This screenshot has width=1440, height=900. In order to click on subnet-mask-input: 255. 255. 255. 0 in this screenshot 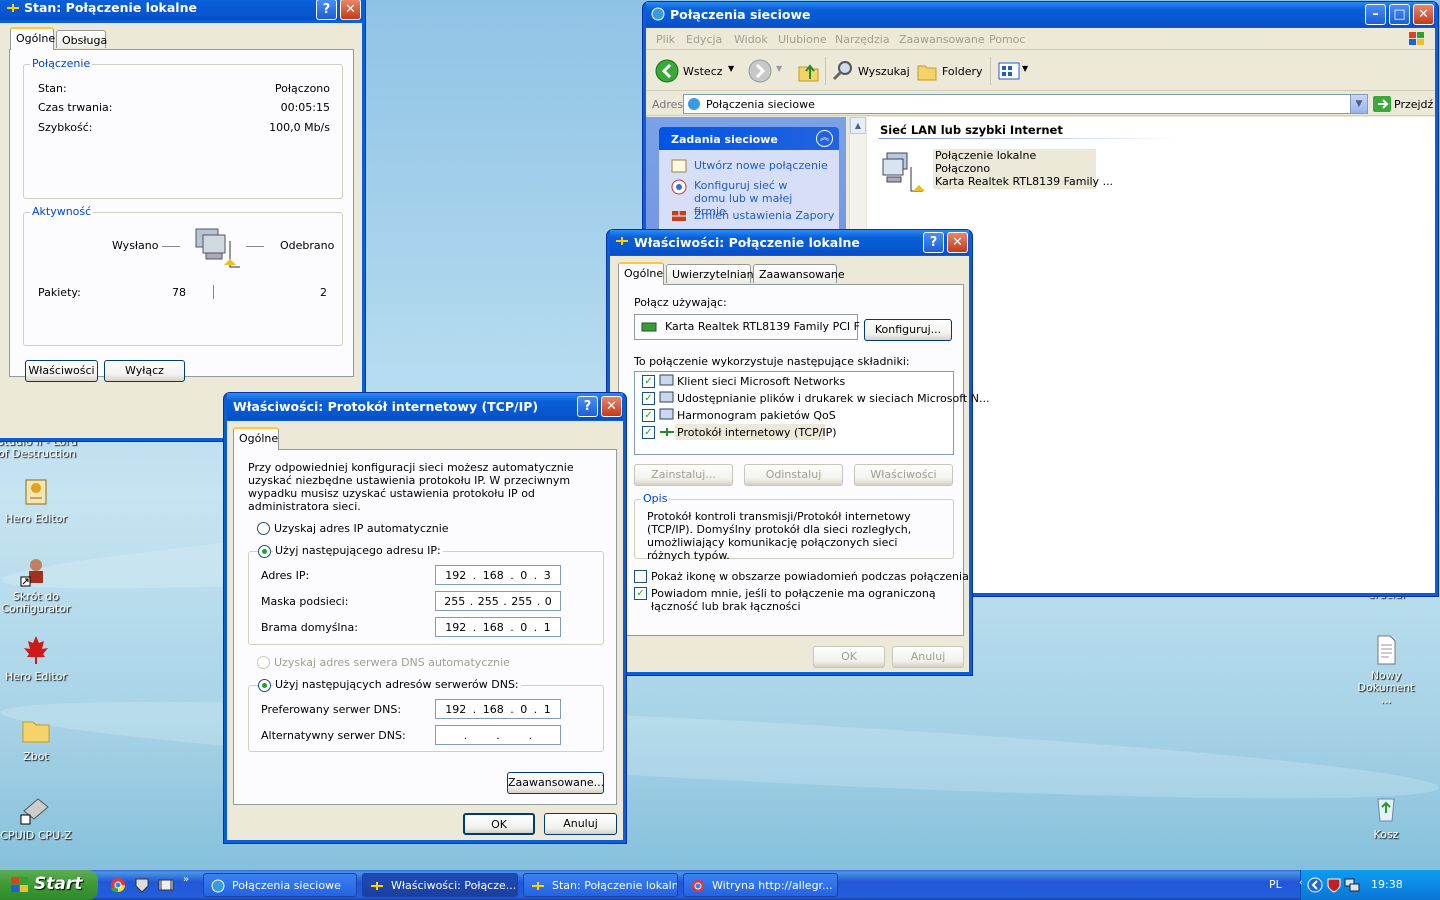, I will do `click(498, 601)`.